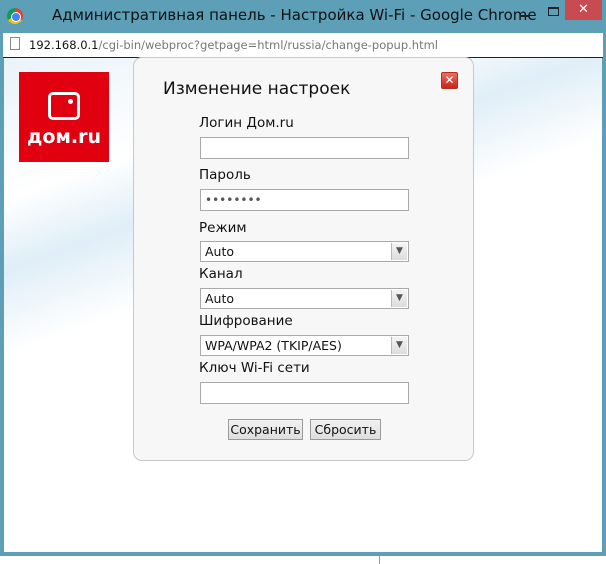 Image resolution: width=606 pixels, height=564 pixels. Describe the element at coordinates (64, 137) in the screenshot. I see `logo-text: дом.ru` at that location.